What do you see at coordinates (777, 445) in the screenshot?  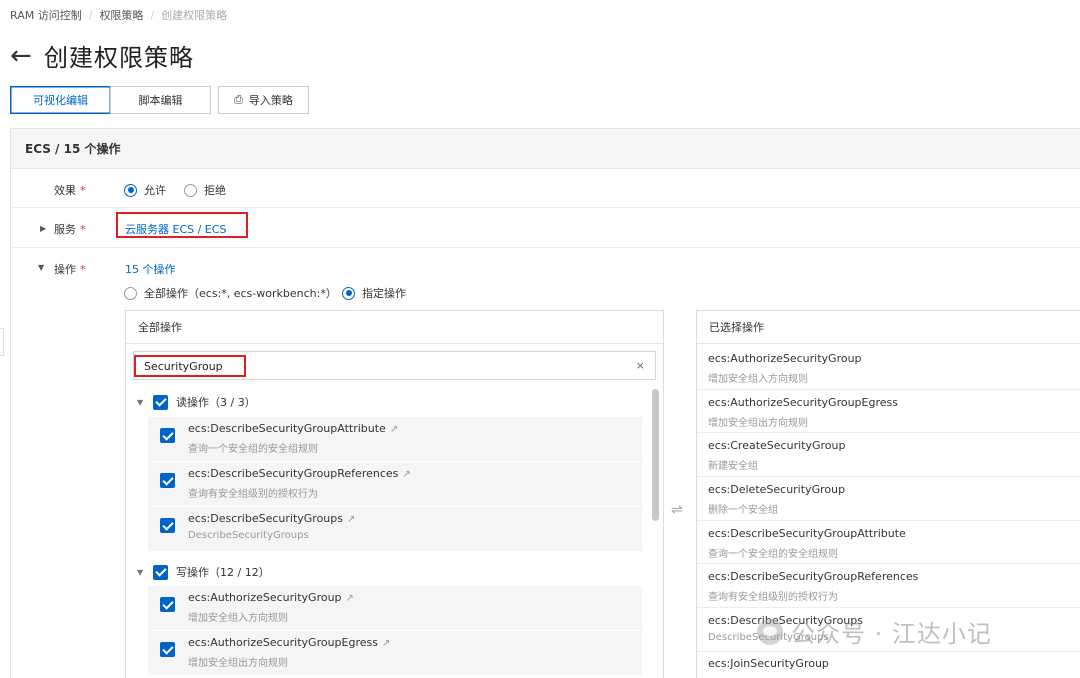 I see `action-name: ecs:CreateSecurityGroup` at bounding box center [777, 445].